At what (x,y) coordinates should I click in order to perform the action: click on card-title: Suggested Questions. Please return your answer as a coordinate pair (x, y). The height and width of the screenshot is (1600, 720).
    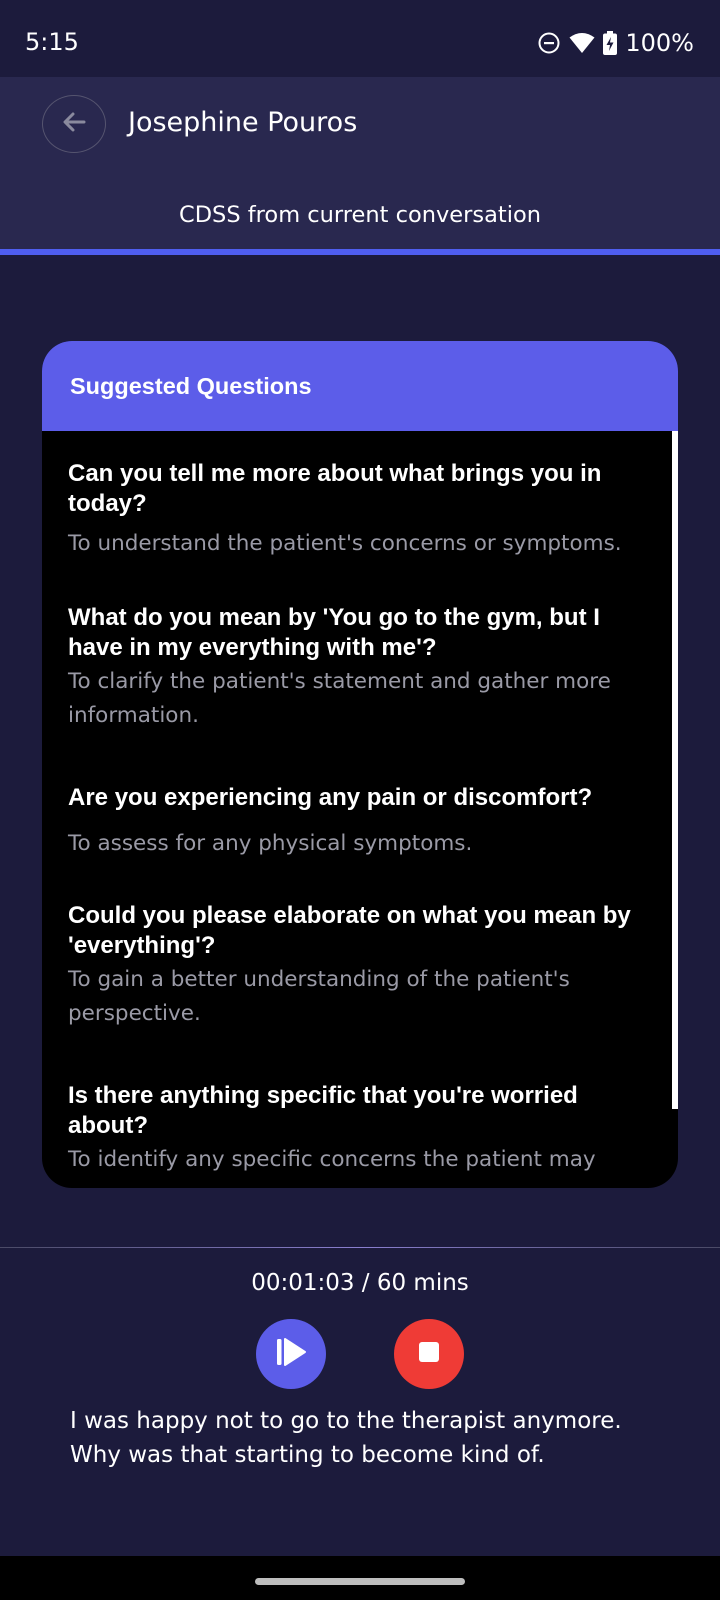
    Looking at the image, I should click on (360, 386).